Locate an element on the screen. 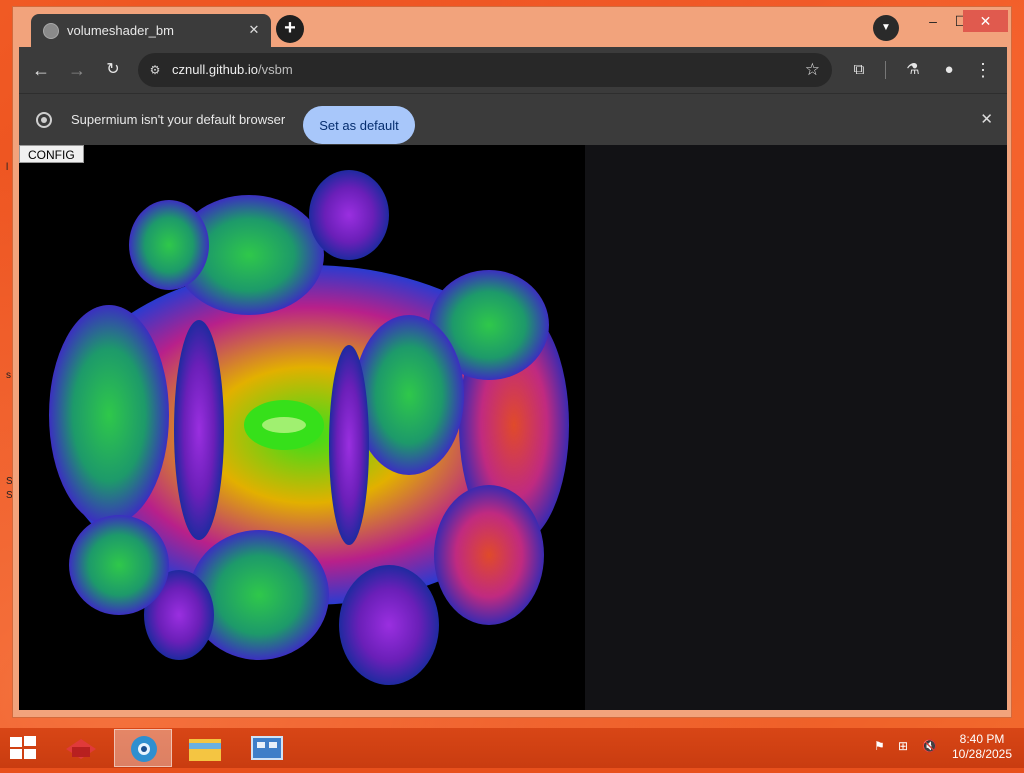 The height and width of the screenshot is (773, 1024). window-close-button: ✕ is located at coordinates (985, 21).